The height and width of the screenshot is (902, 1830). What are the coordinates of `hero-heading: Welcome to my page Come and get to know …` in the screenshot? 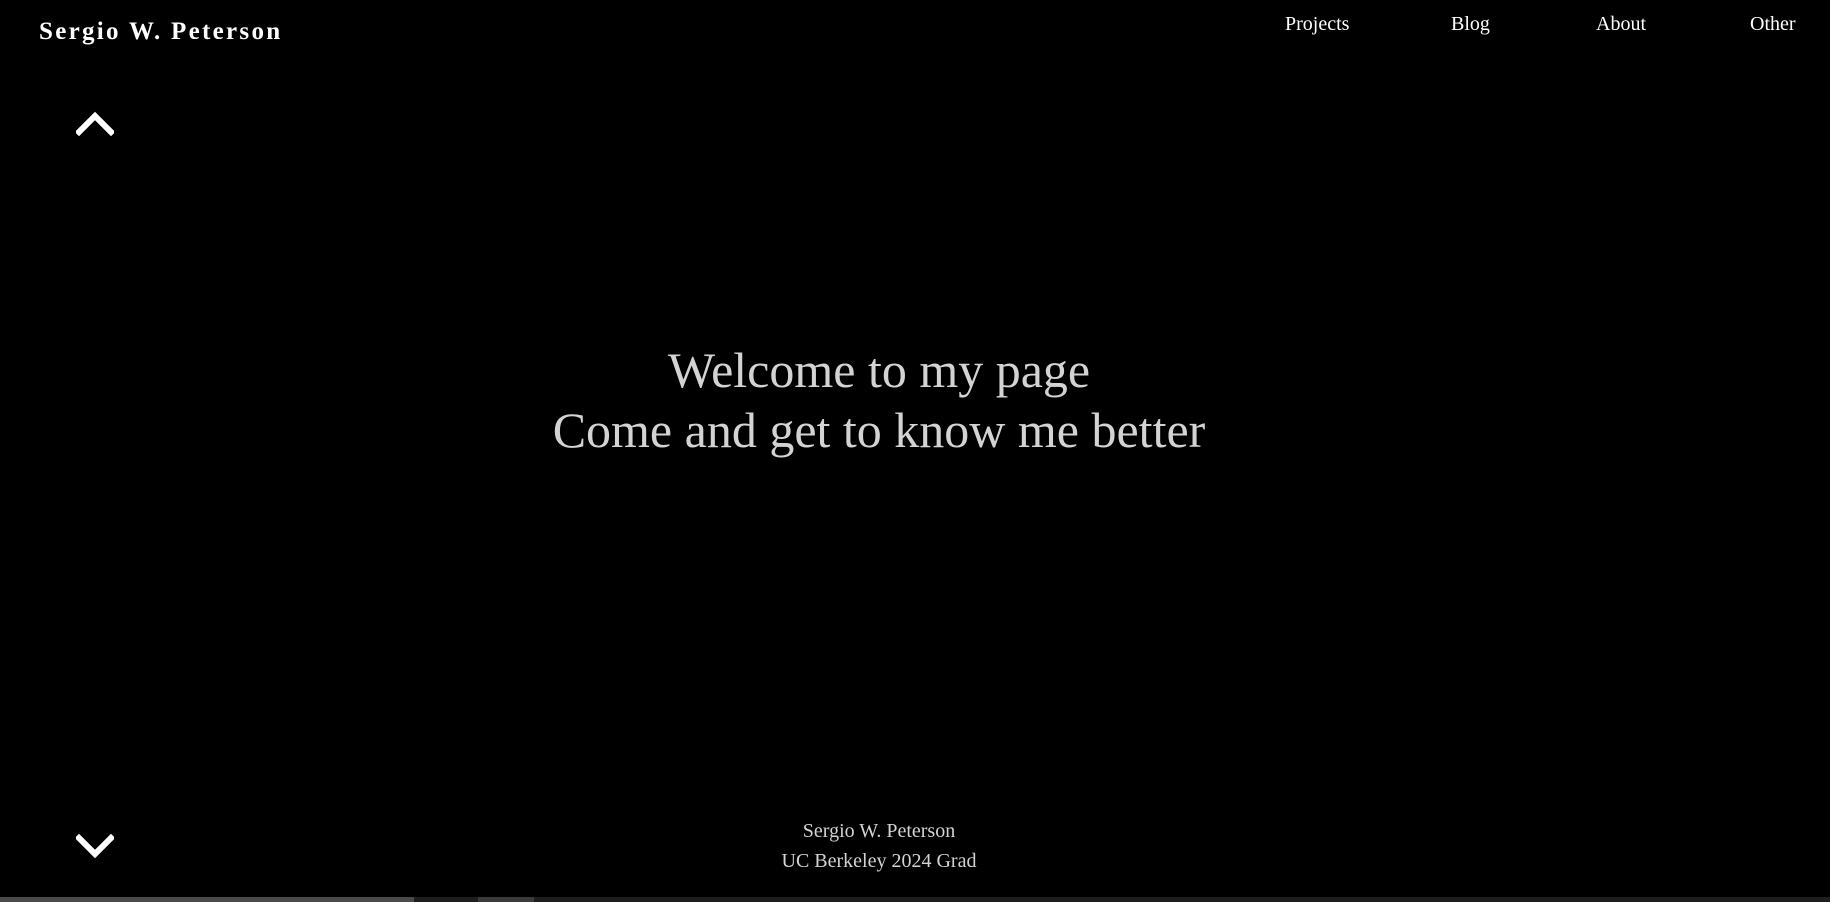 It's located at (879, 400).